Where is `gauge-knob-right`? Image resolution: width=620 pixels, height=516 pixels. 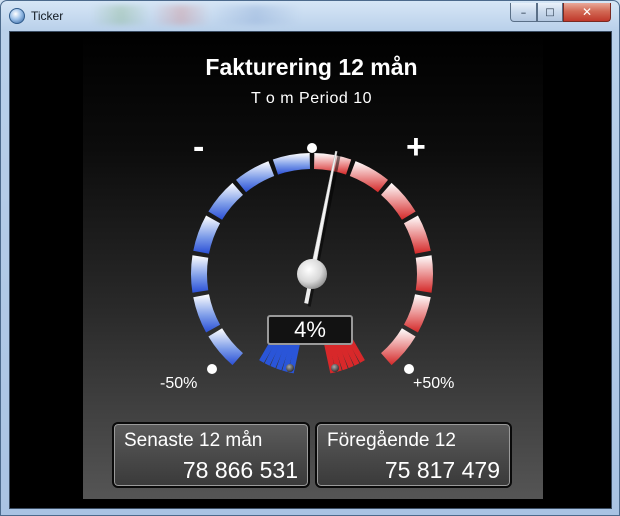 gauge-knob-right is located at coordinates (335, 368).